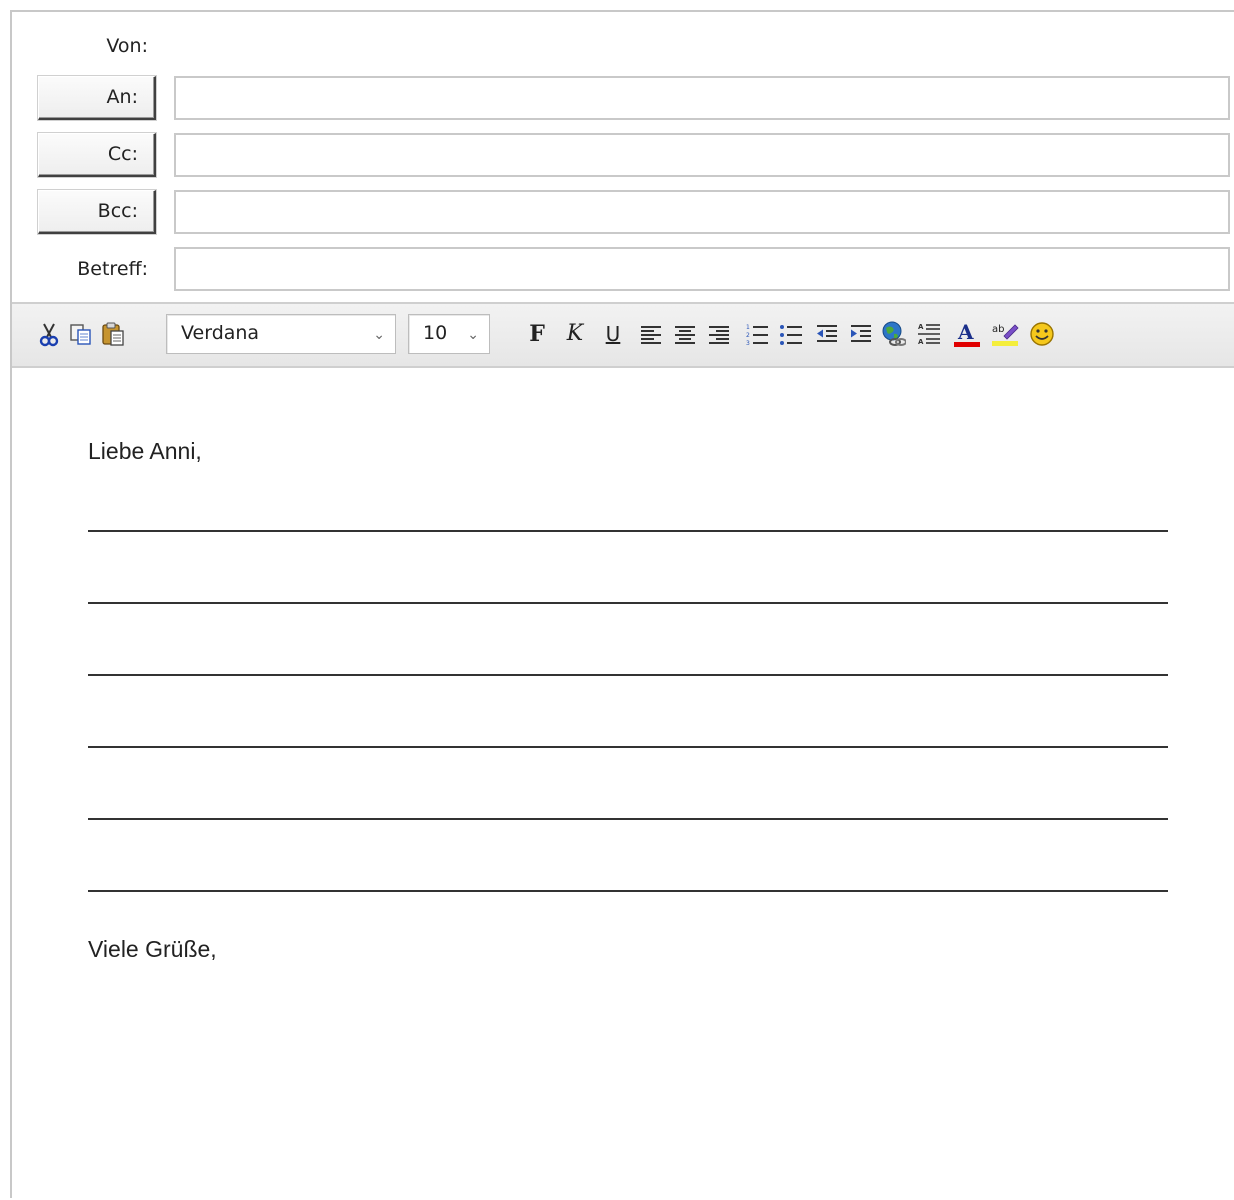 The height and width of the screenshot is (1200, 1234). I want to click on align-left-icon, so click(651, 334).